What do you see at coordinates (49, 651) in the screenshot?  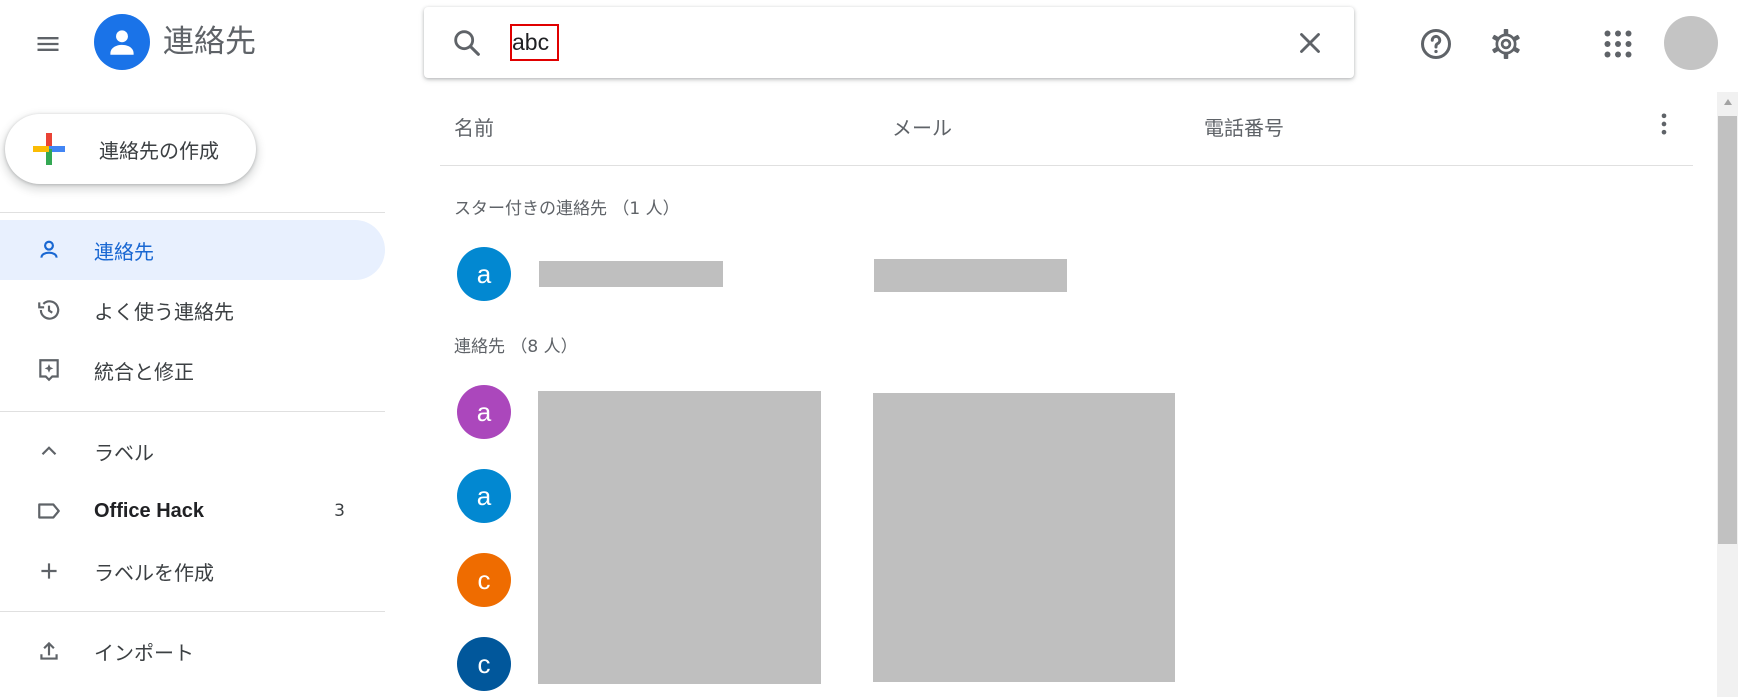 I see `upload-icon` at bounding box center [49, 651].